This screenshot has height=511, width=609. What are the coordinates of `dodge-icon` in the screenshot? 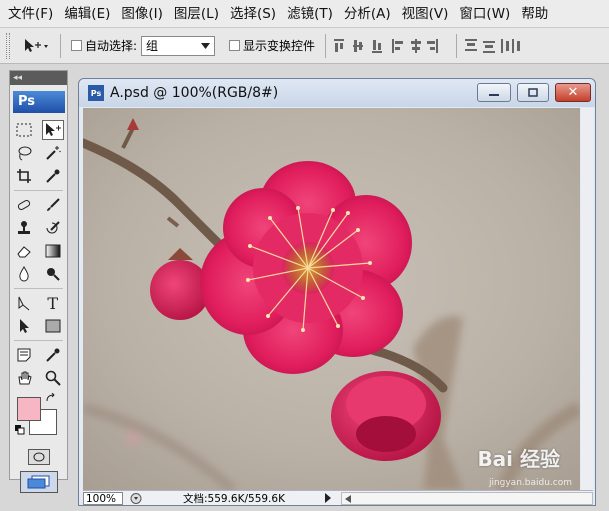 It's located at (53, 274).